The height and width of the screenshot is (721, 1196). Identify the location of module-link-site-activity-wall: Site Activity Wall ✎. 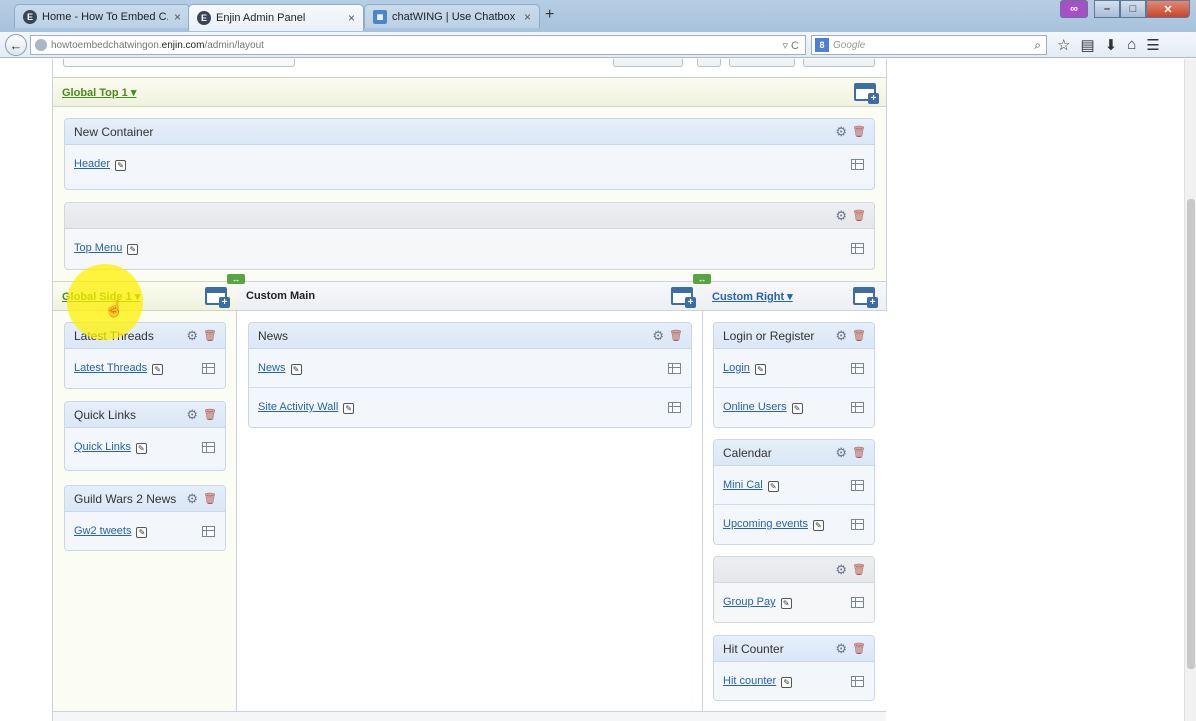
(306, 407).